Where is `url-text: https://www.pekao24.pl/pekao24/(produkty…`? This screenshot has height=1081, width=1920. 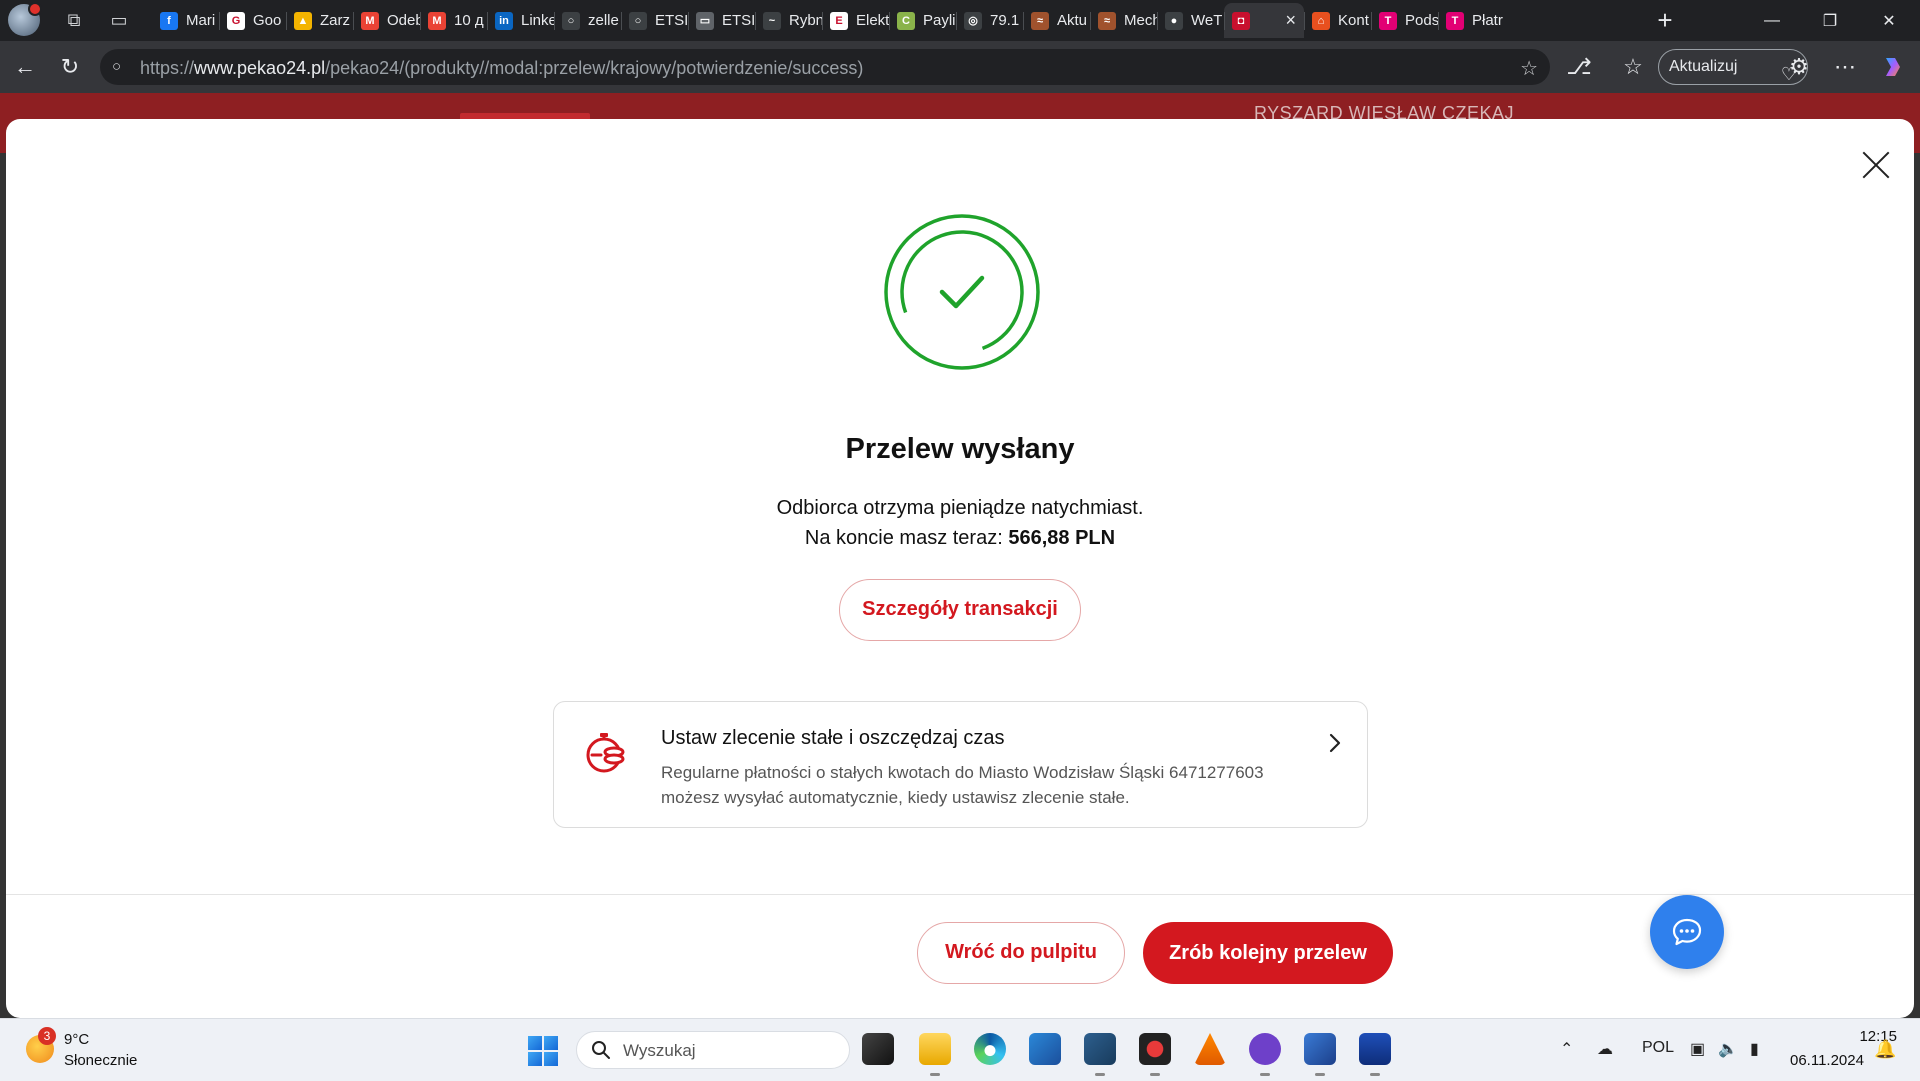
url-text: https://www.pekao24.pl/pekao24/(produkty… is located at coordinates (501, 68).